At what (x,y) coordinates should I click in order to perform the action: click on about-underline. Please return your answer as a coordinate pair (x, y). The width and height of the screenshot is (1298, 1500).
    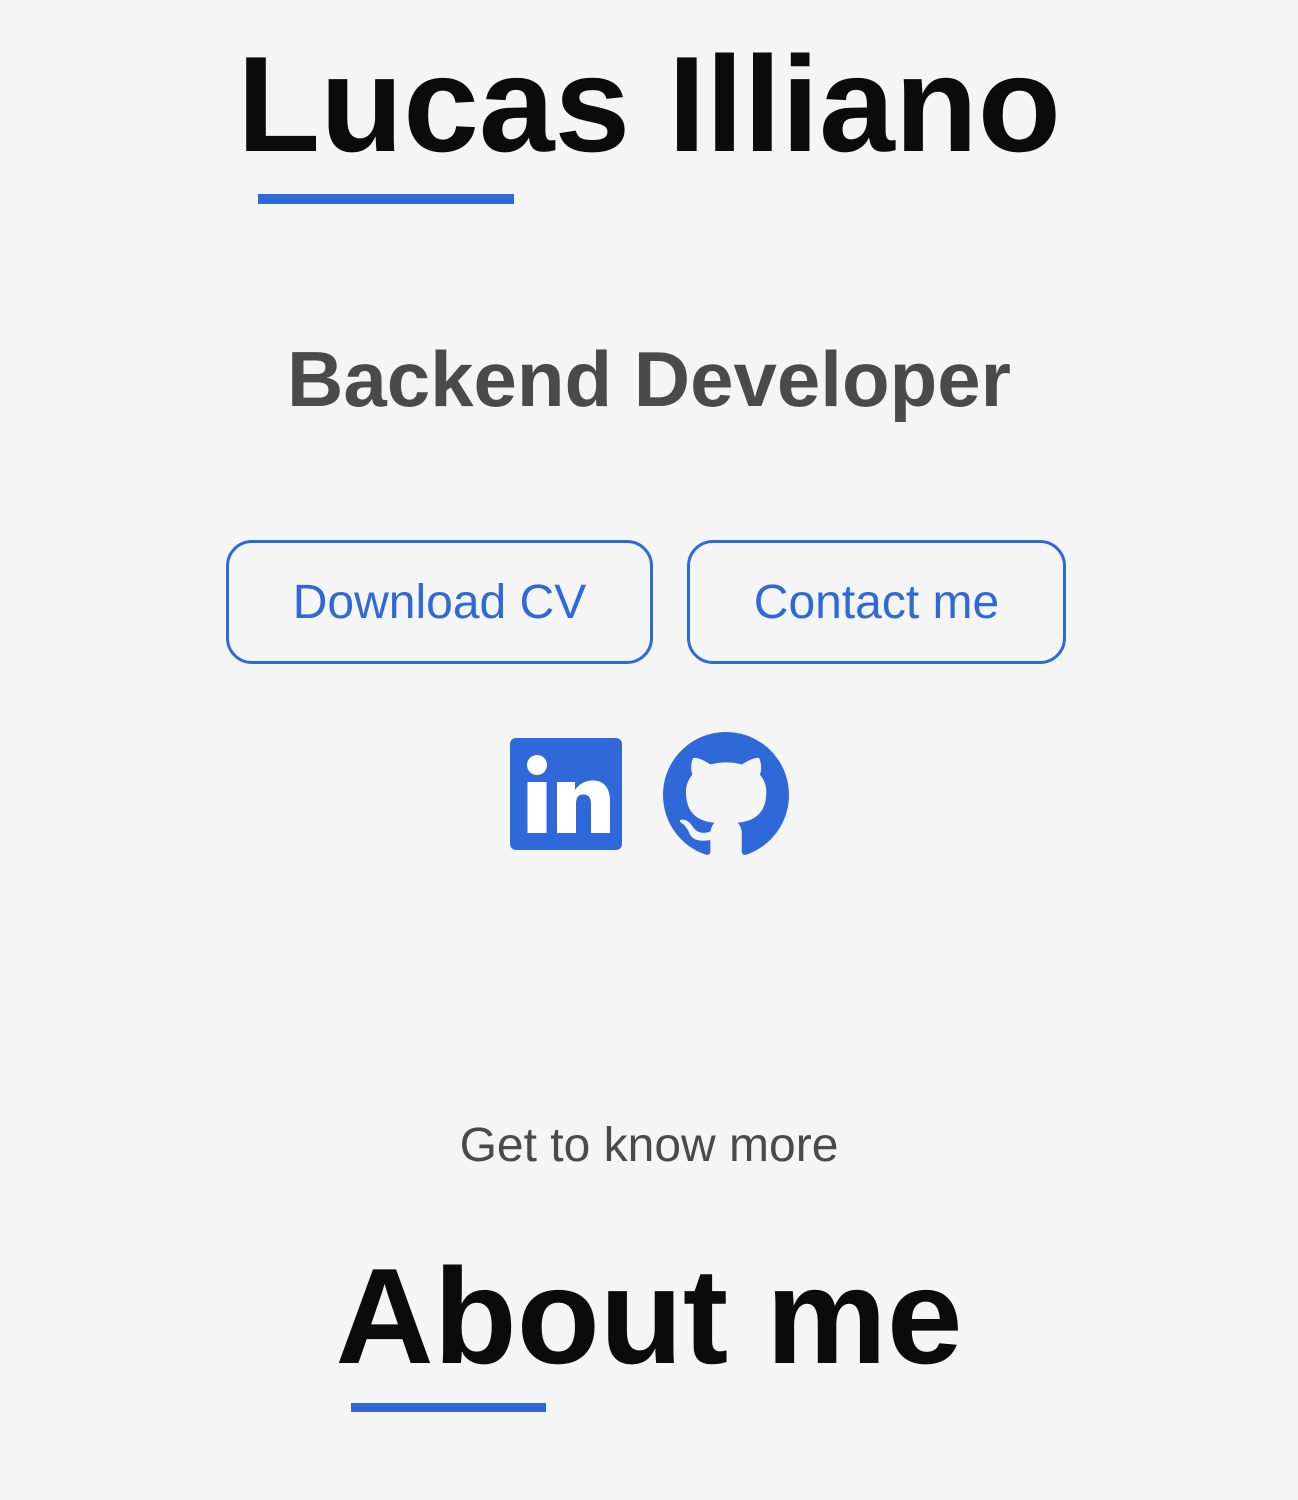
    Looking at the image, I should click on (448, 1407).